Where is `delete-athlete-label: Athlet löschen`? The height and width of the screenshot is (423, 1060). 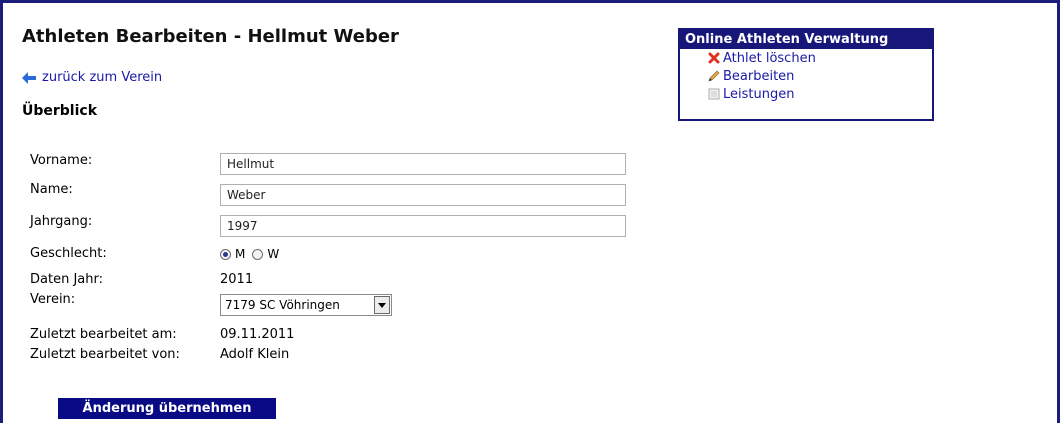 delete-athlete-label: Athlet löschen is located at coordinates (769, 58).